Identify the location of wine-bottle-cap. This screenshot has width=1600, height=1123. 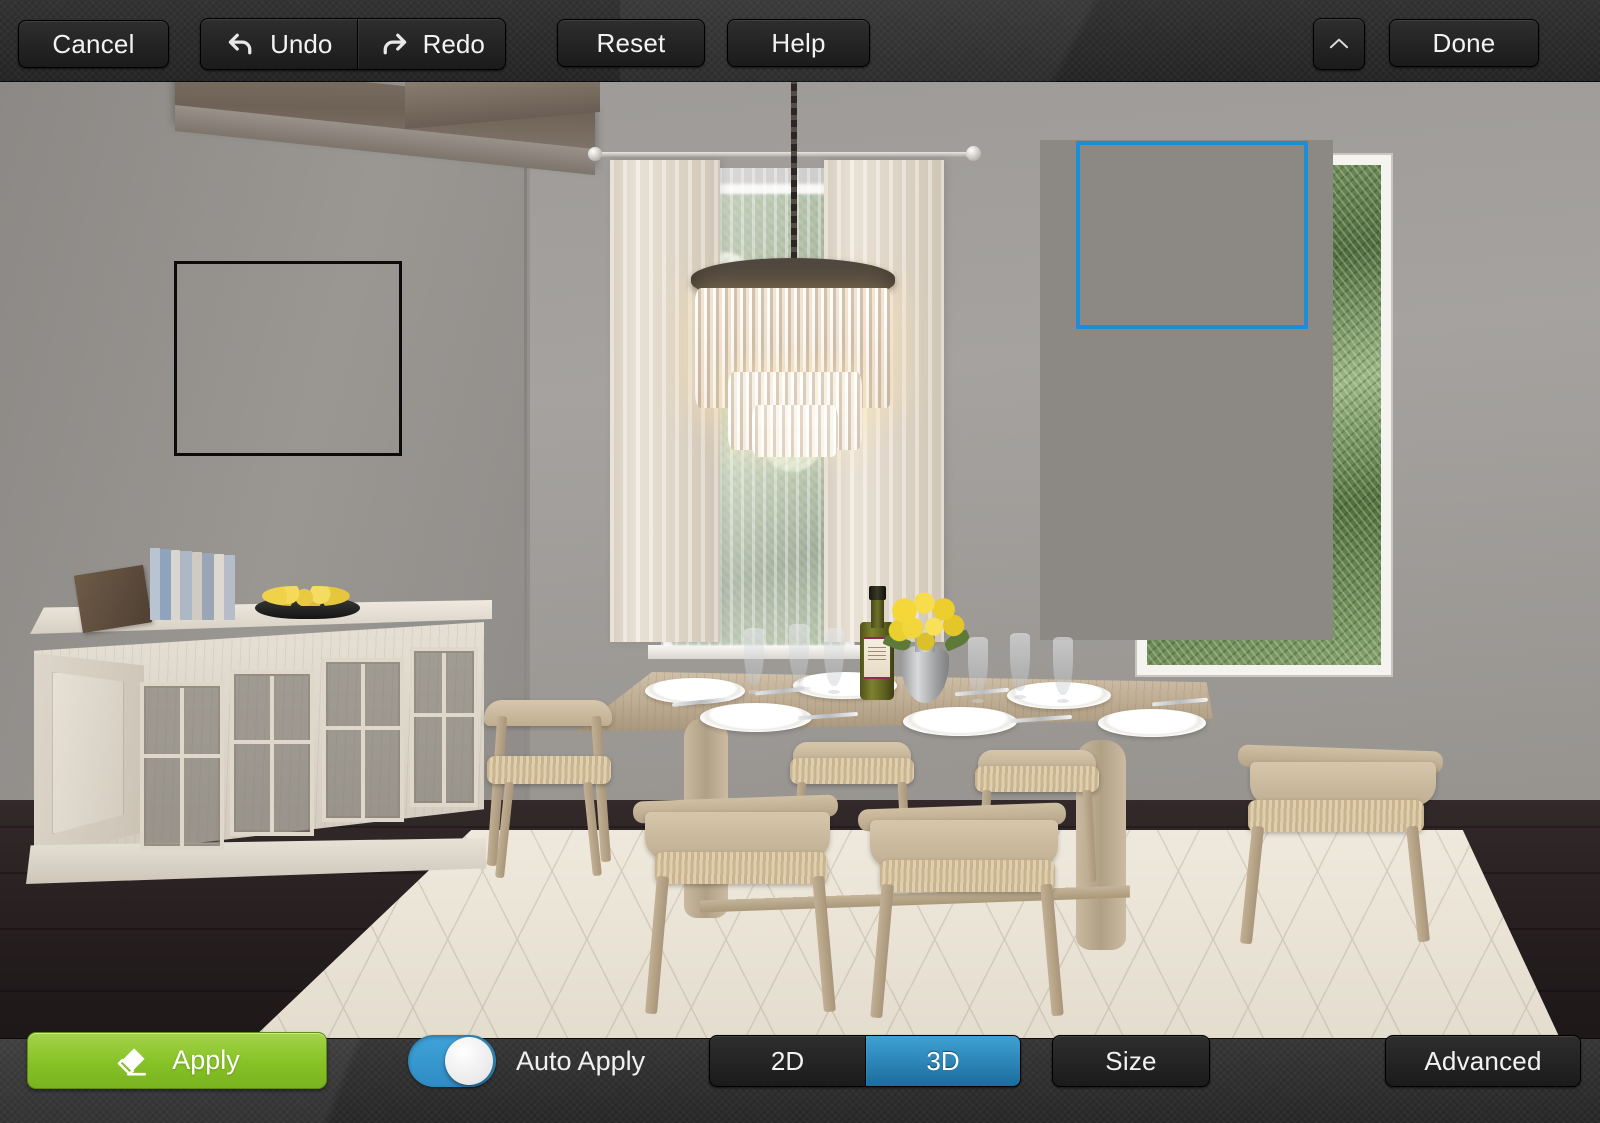
(877, 593).